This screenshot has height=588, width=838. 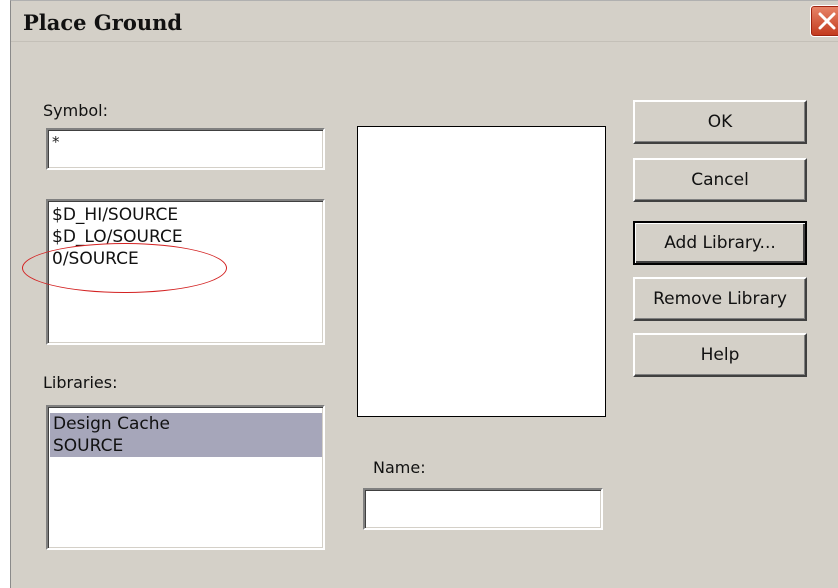 I want to click on title-bar: Place Ground, so click(x=424, y=21).